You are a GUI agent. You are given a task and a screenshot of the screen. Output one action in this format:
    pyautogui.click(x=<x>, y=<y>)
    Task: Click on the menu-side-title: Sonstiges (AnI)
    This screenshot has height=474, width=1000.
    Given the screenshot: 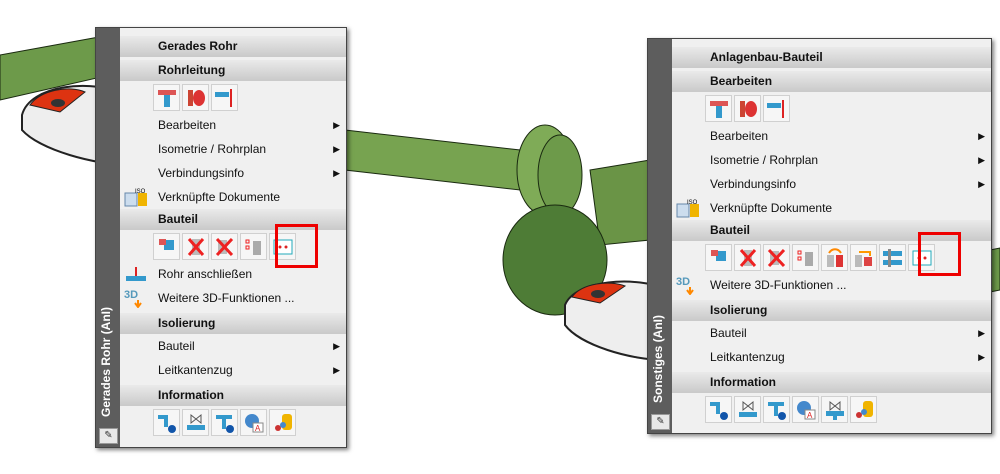 What is the action you would take?
    pyautogui.click(x=658, y=358)
    